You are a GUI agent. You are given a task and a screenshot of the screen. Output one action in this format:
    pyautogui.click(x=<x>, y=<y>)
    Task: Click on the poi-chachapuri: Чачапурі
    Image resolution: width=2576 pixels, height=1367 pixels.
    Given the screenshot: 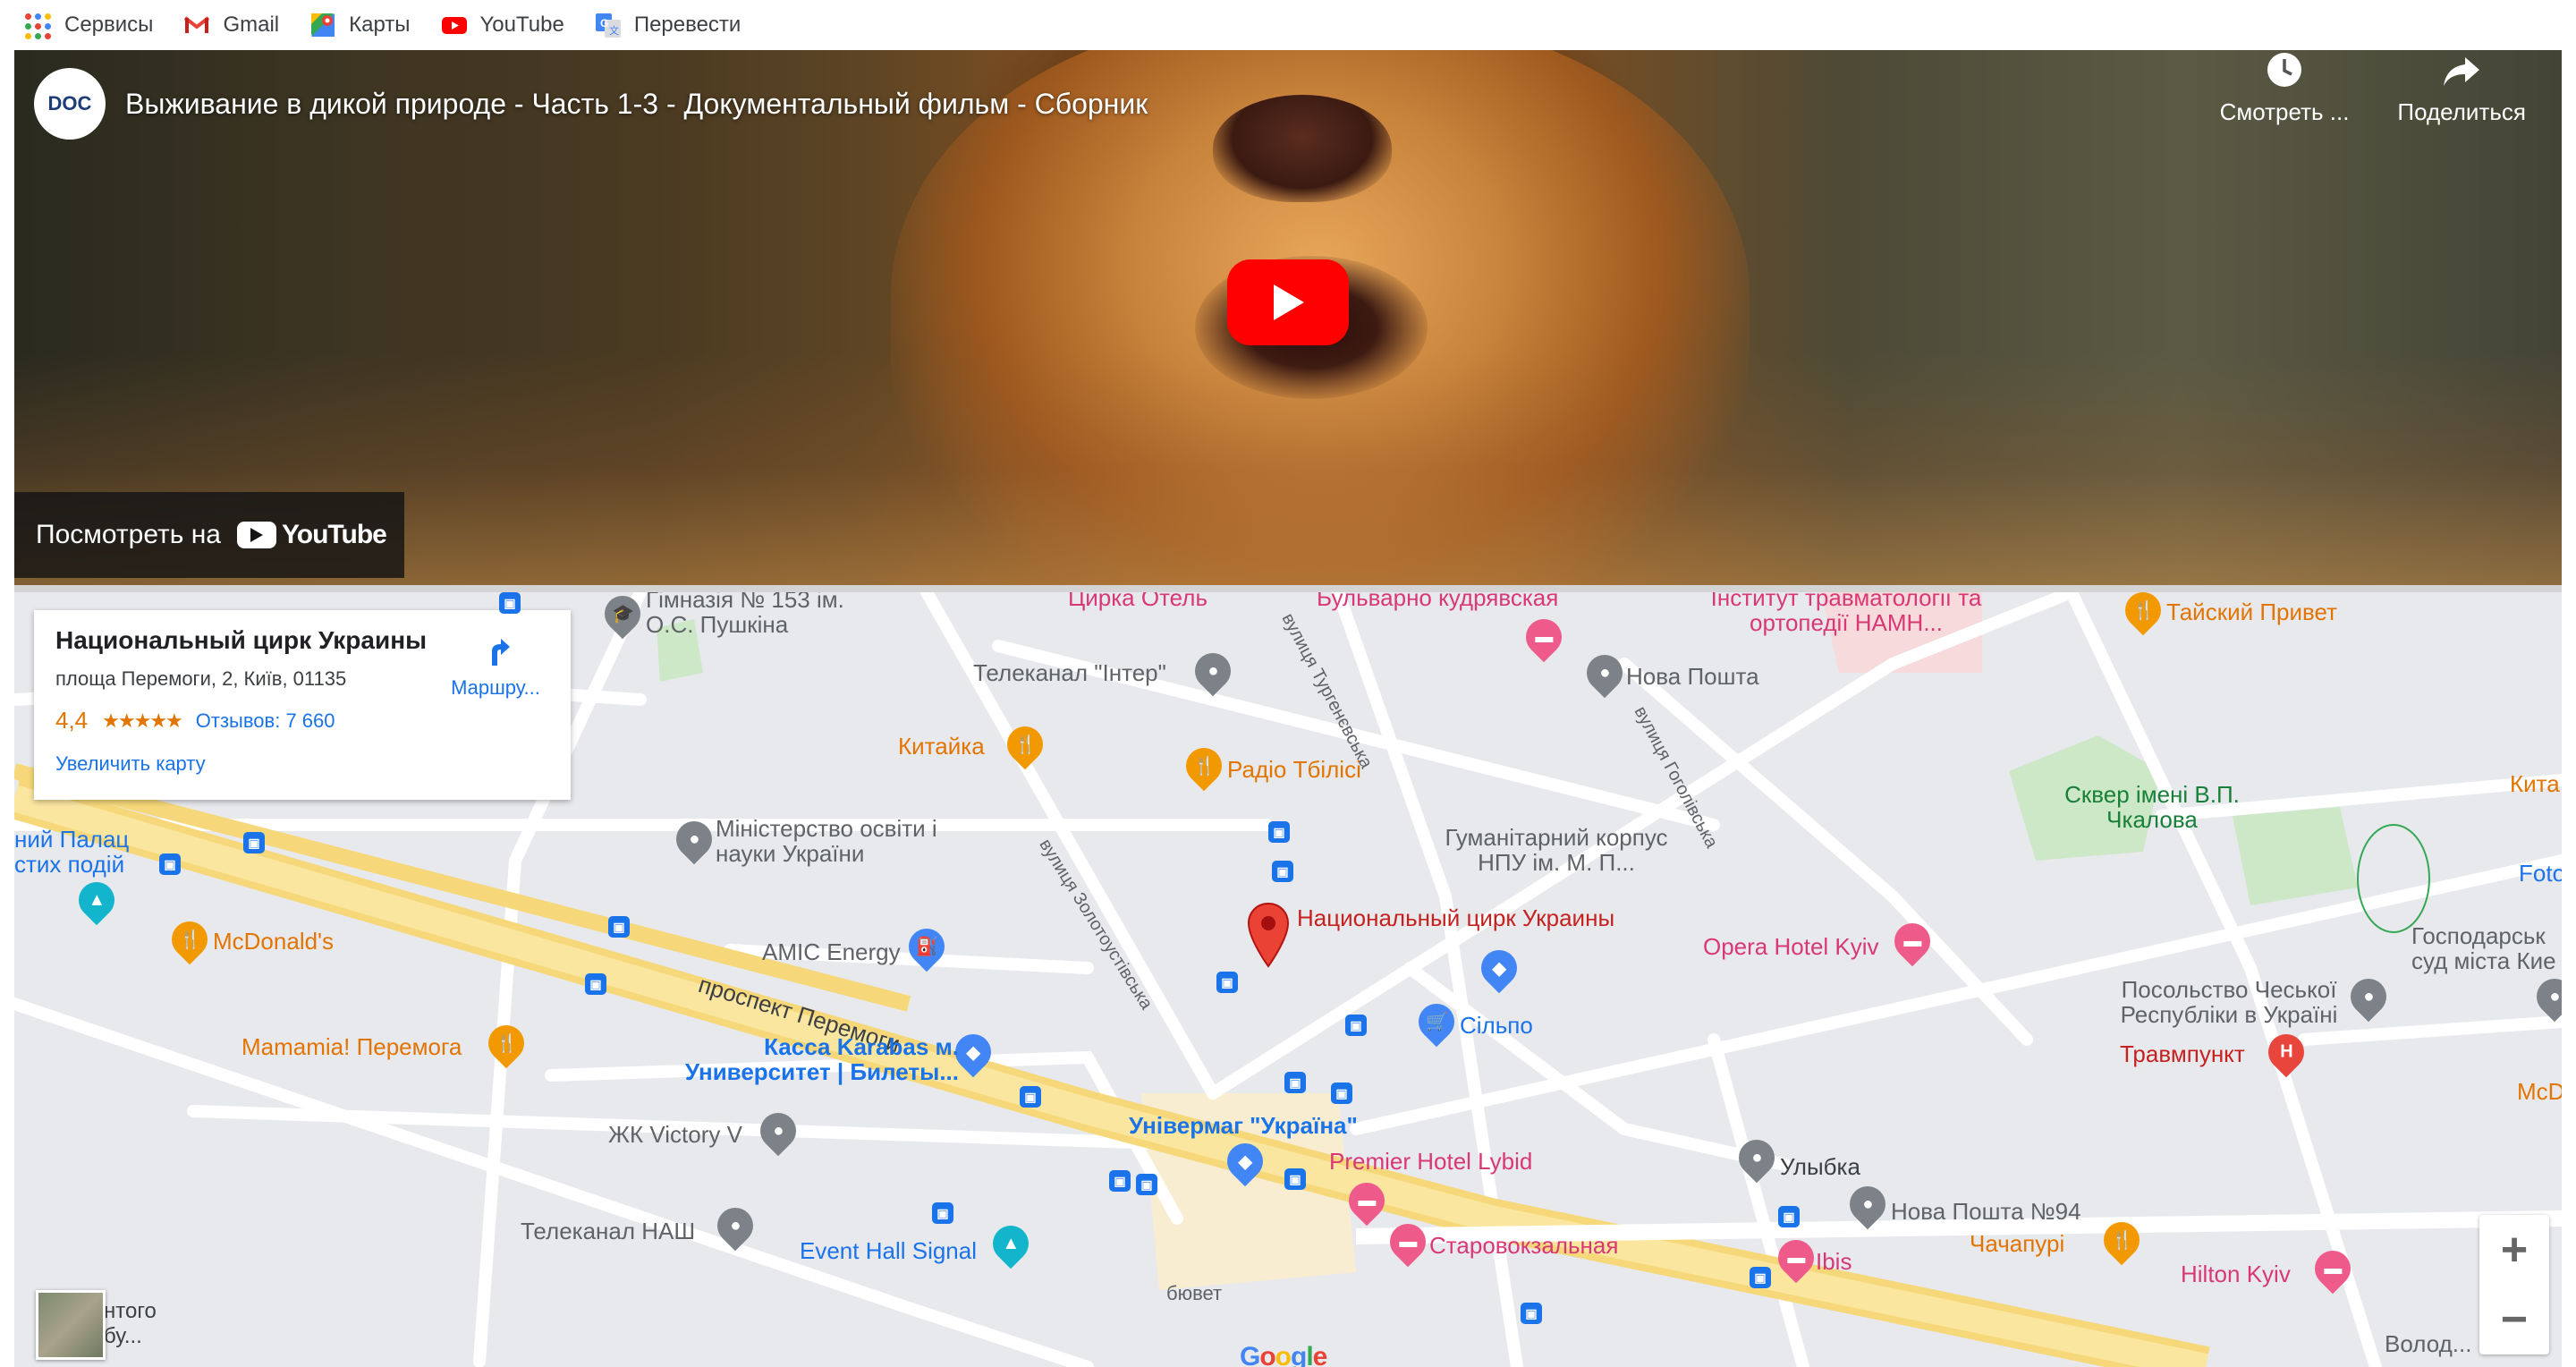 What is the action you would take?
    pyautogui.click(x=2017, y=1243)
    